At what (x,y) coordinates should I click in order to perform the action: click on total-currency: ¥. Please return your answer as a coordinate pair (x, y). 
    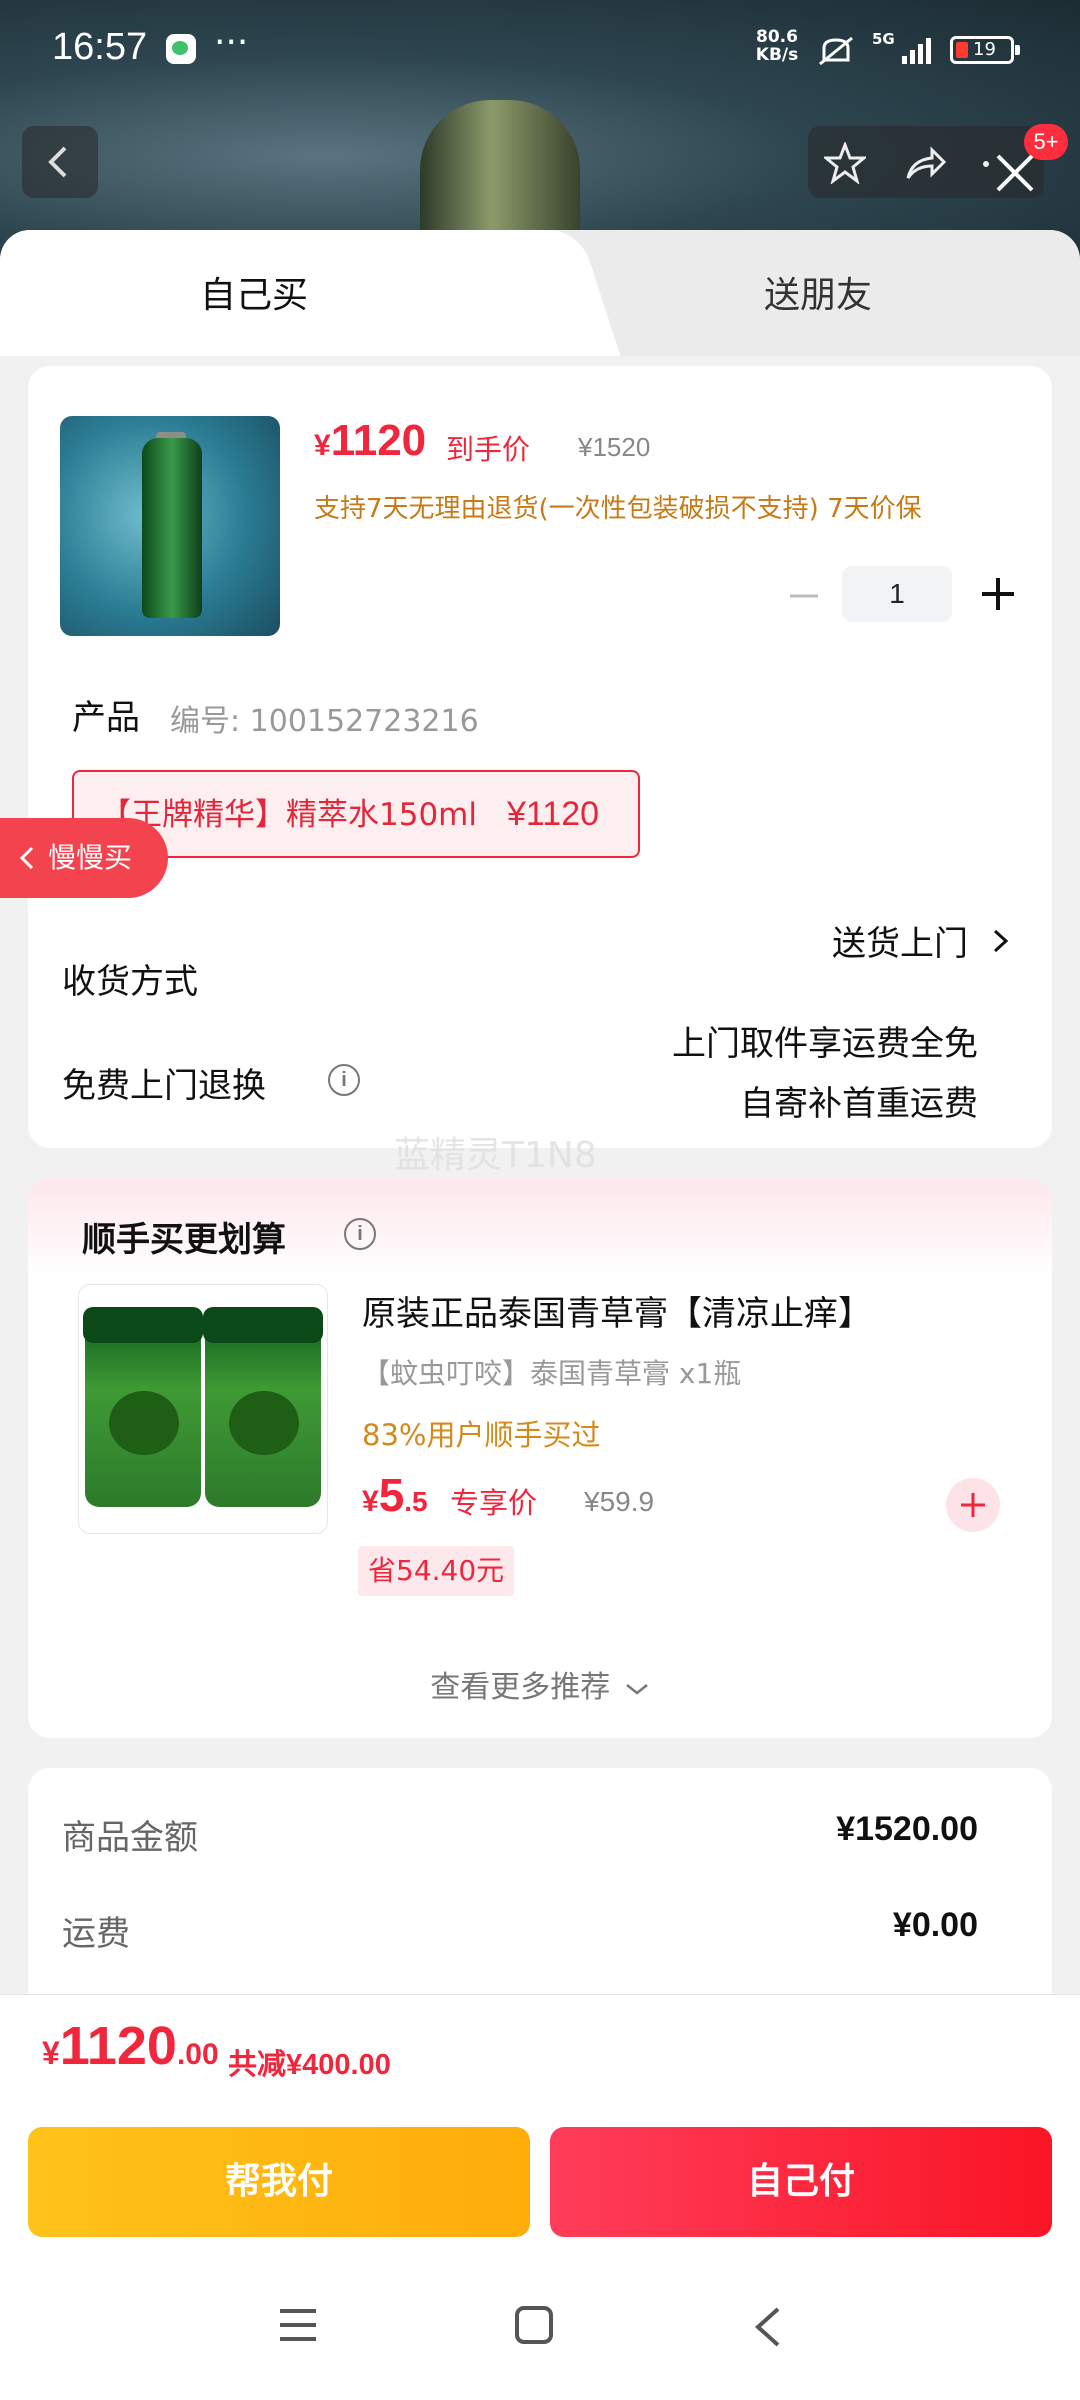
    Looking at the image, I should click on (51, 2053).